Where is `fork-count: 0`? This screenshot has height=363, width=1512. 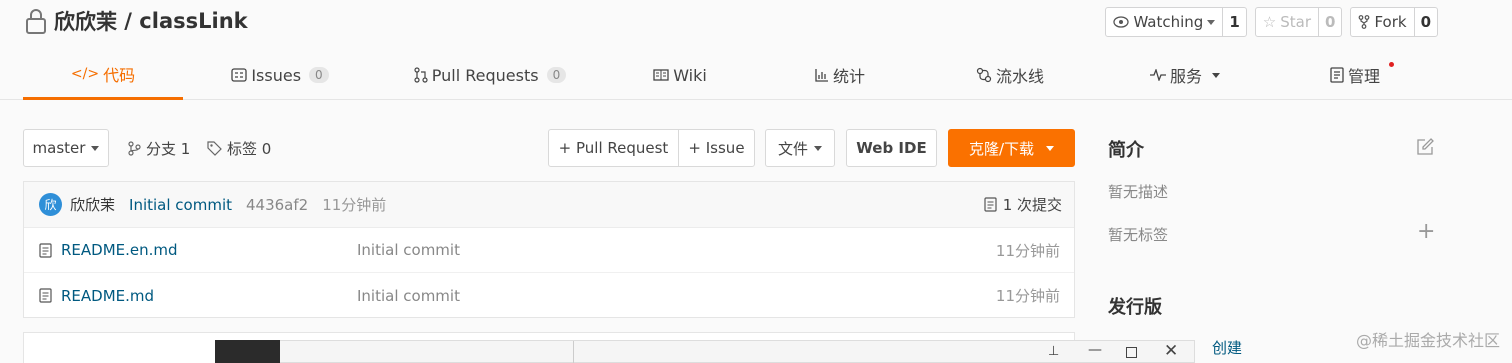 fork-count: 0 is located at coordinates (1425, 22).